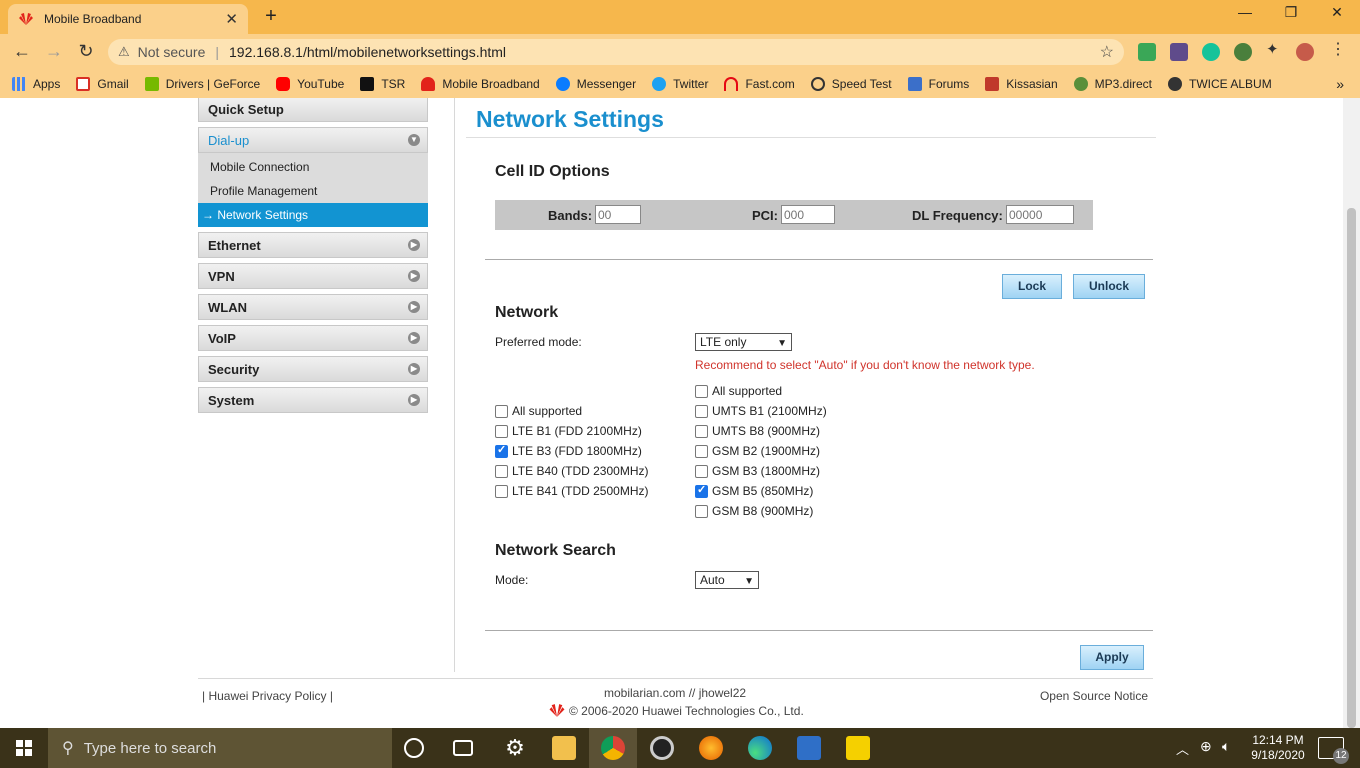  I want to click on other-band-checkbox-row: GSM B5 (850MHz), so click(754, 490).